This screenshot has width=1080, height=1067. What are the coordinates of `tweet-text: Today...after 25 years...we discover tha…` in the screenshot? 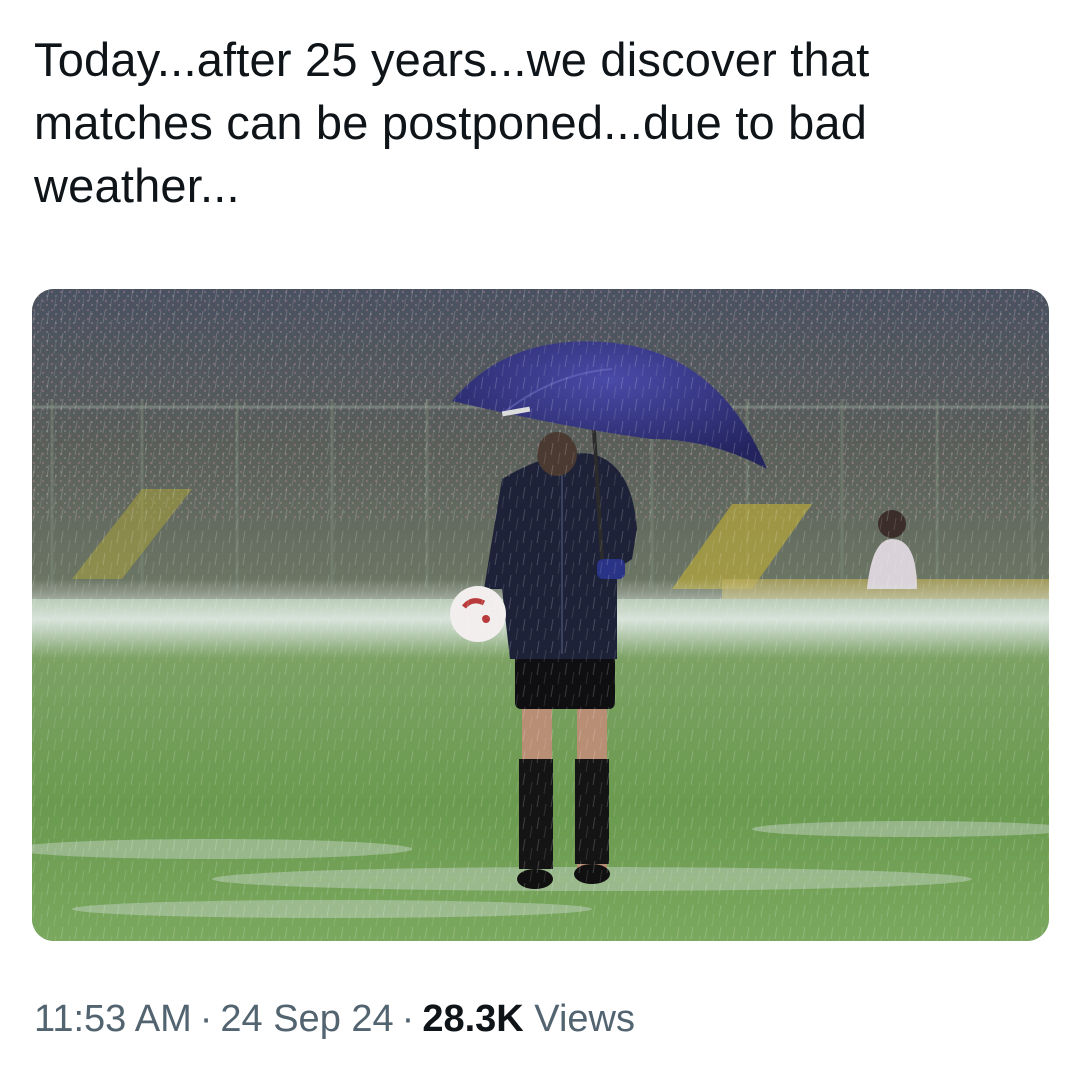 It's located at (458, 122).